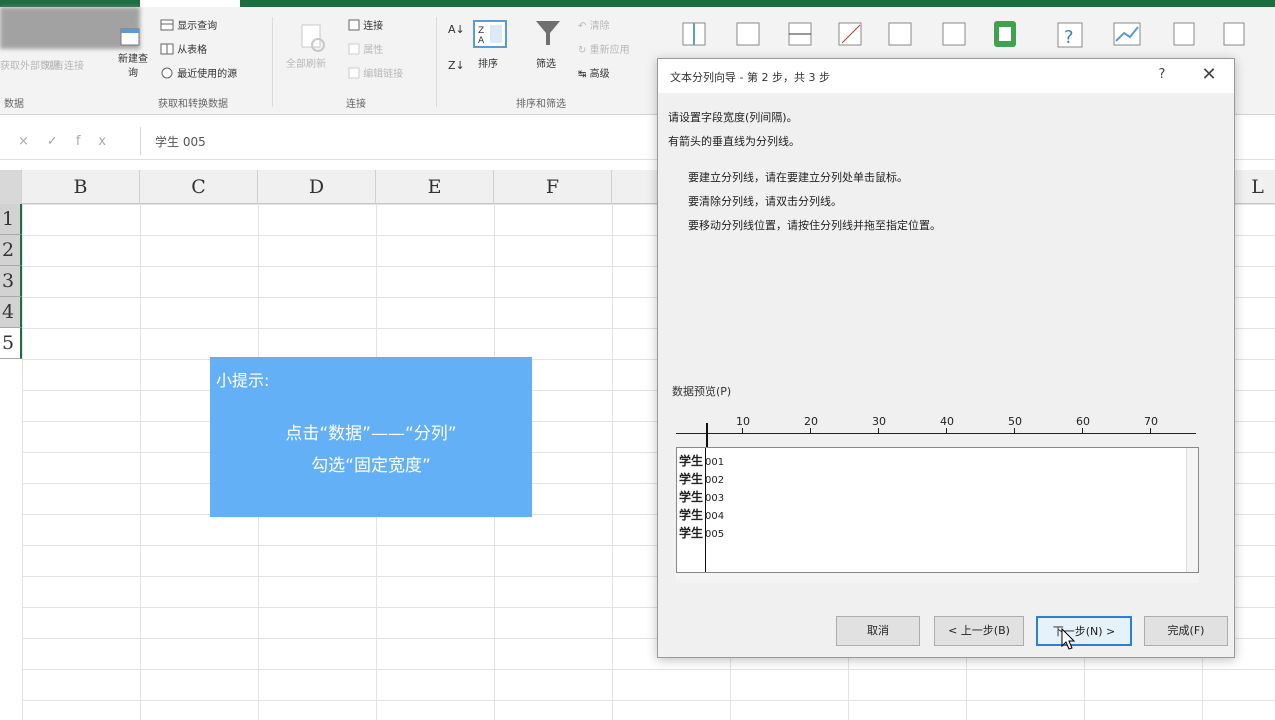 The width and height of the screenshot is (1275, 720). Describe the element at coordinates (541, 104) in the screenshot. I see `group-label-sort-filter: 排序和筛选` at that location.